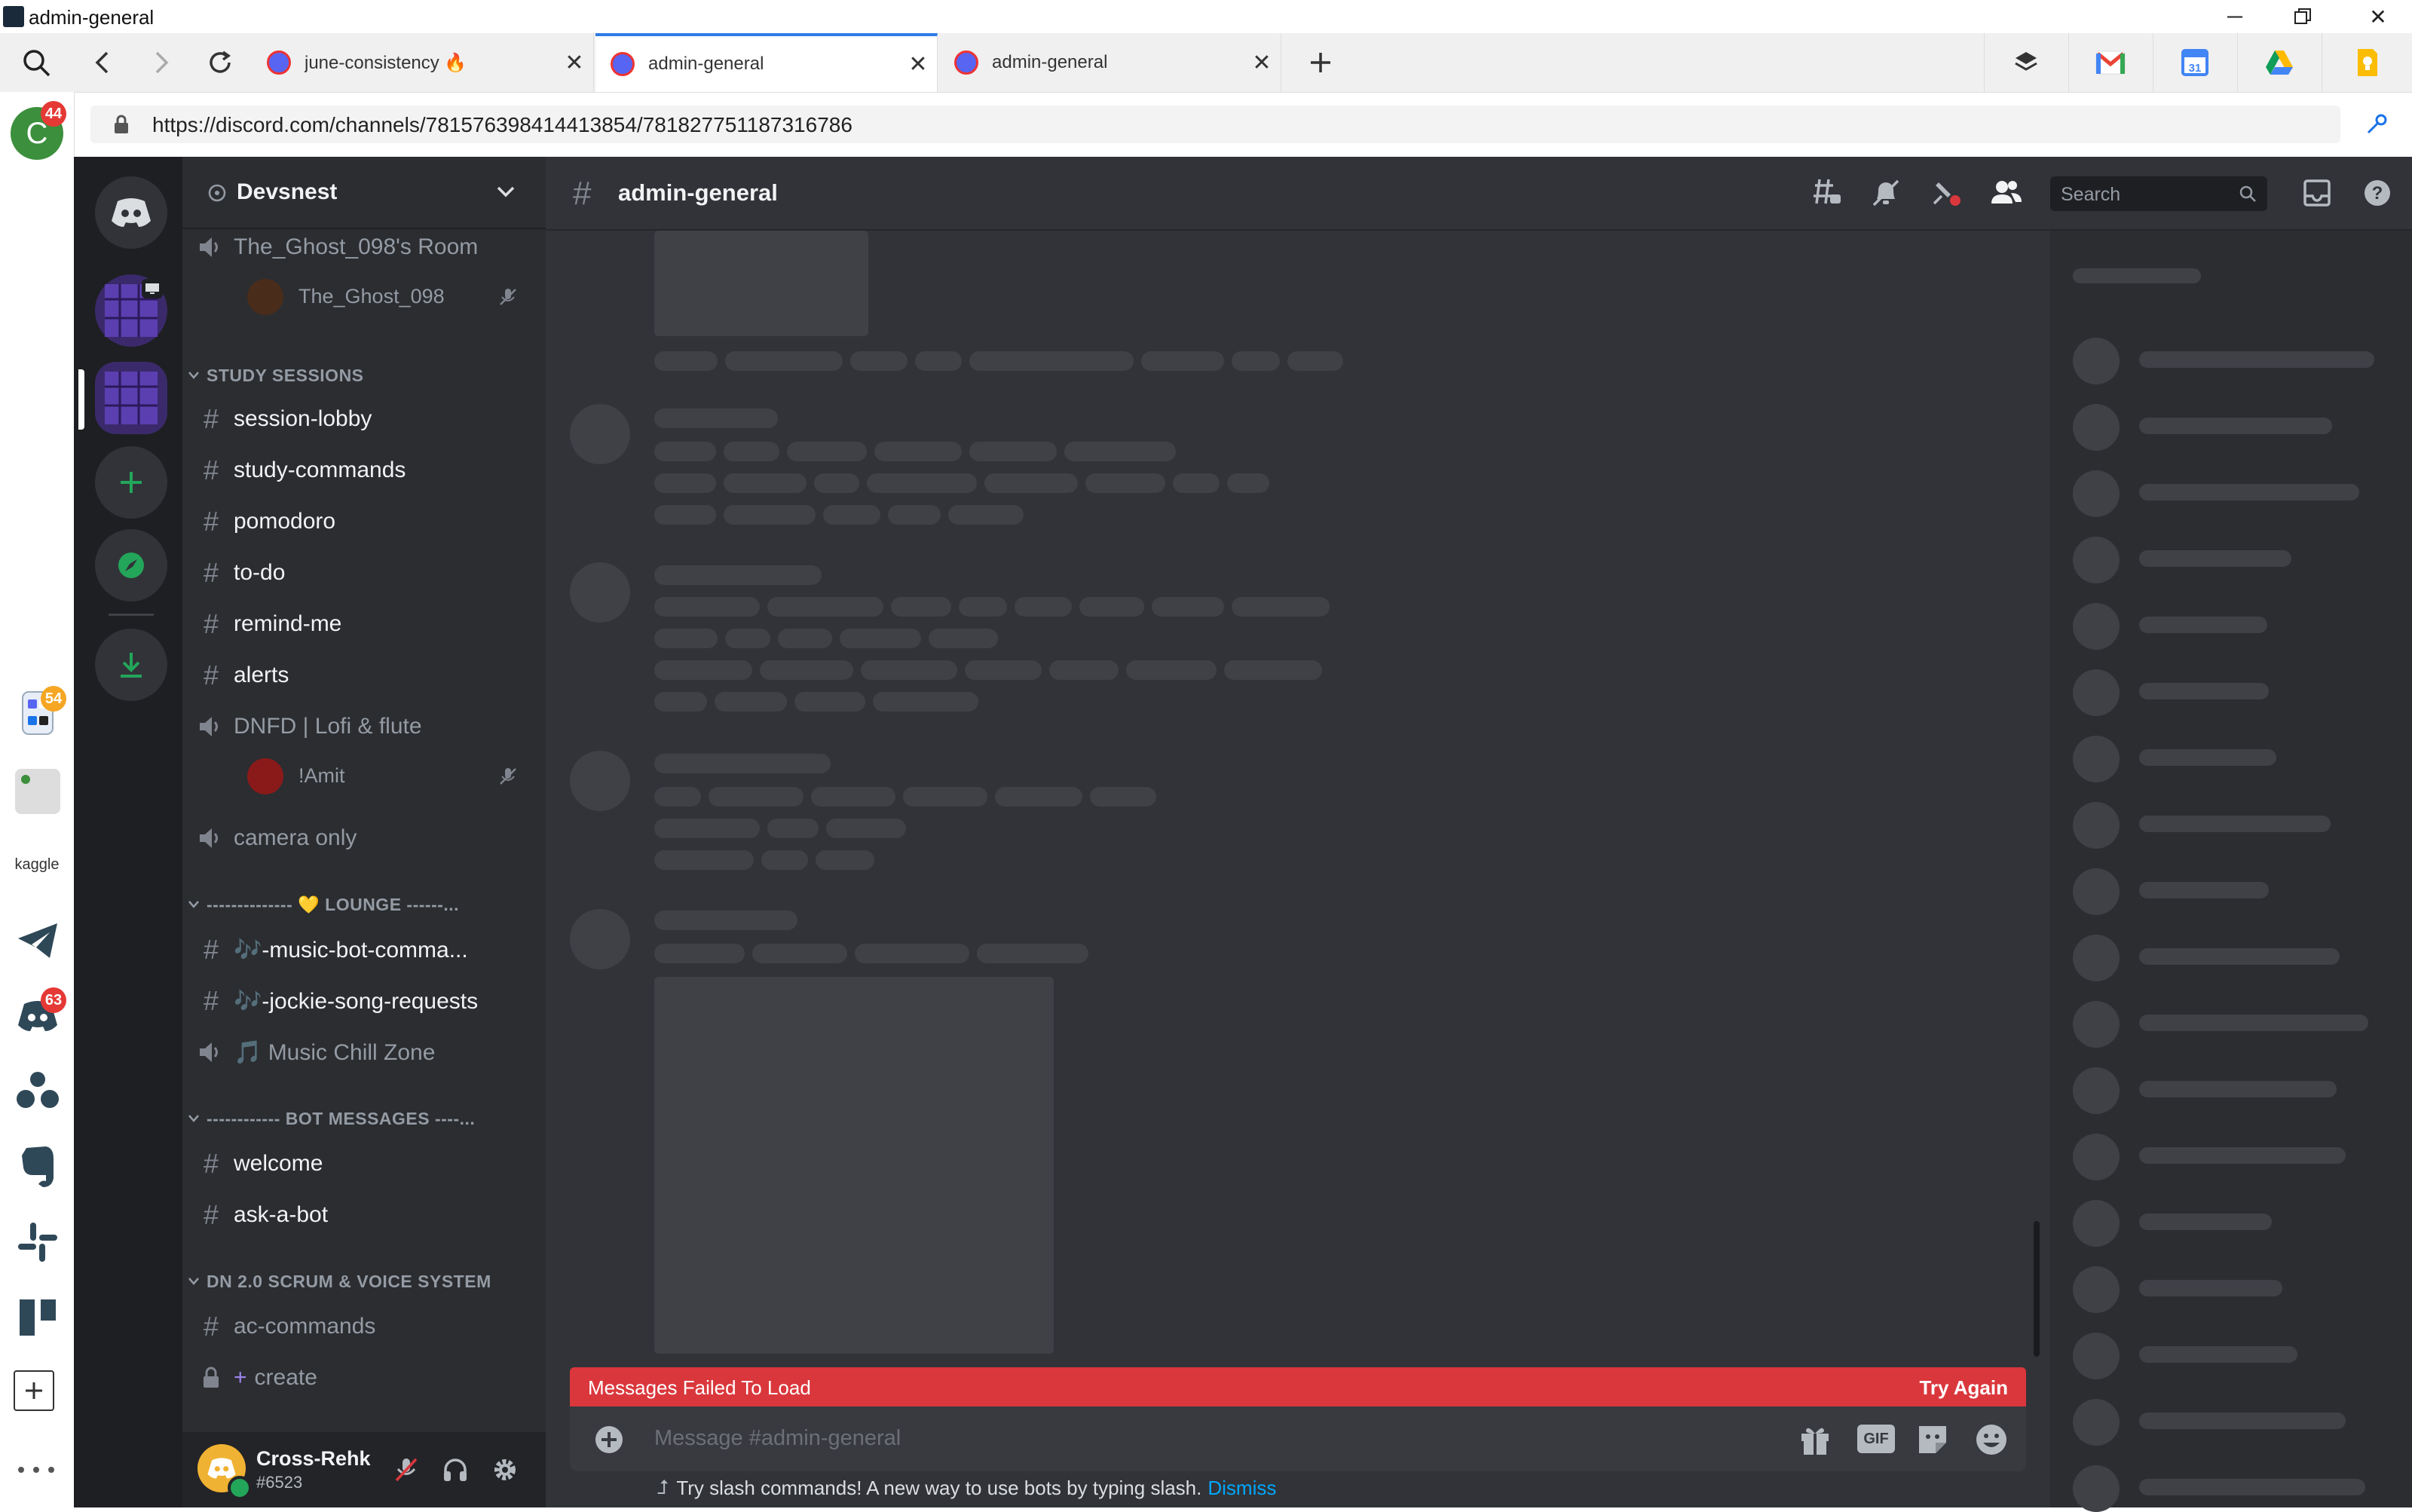 The height and width of the screenshot is (1512, 2412). What do you see at coordinates (261, 521) in the screenshot?
I see `text-channel-pomodoro: # pomodoro` at bounding box center [261, 521].